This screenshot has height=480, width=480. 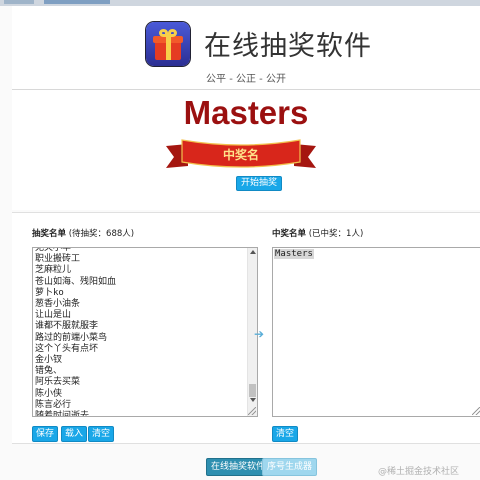 What do you see at coordinates (62, 414) in the screenshot?
I see `list-item: 随着时间逝去` at bounding box center [62, 414].